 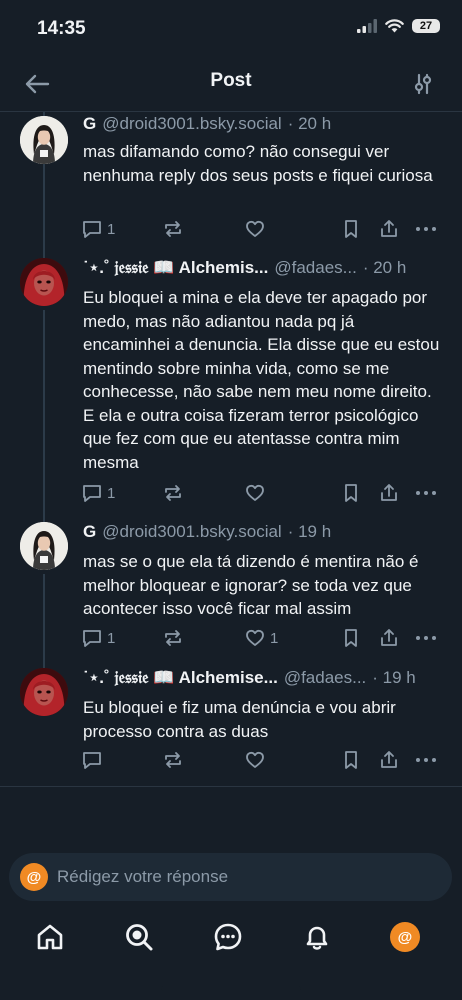 I want to click on tab-home, so click(x=50, y=937).